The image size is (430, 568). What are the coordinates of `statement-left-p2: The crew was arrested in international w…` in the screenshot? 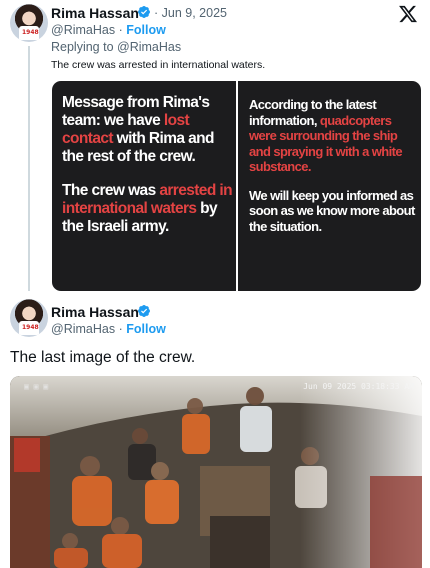 It's located at (147, 209).